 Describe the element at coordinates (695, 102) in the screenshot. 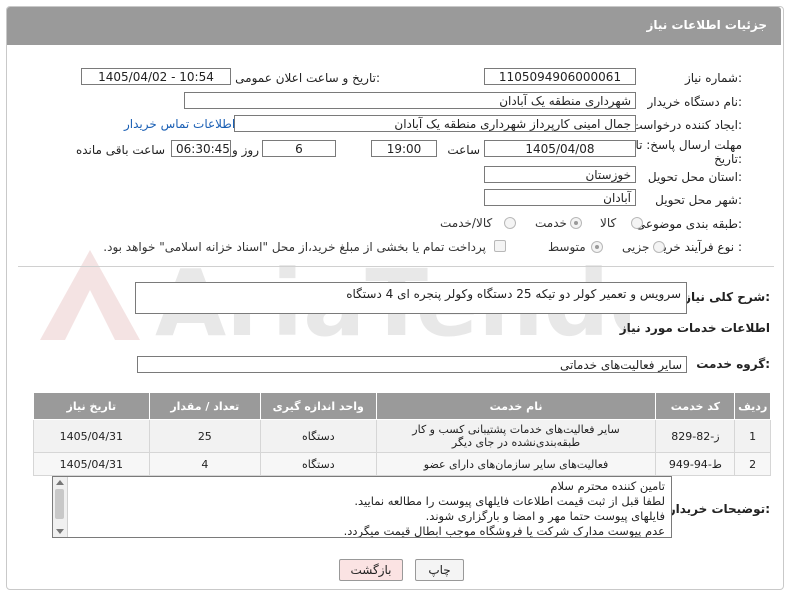

I see `buyer-org-label: نام دستگاه خریدار:` at that location.